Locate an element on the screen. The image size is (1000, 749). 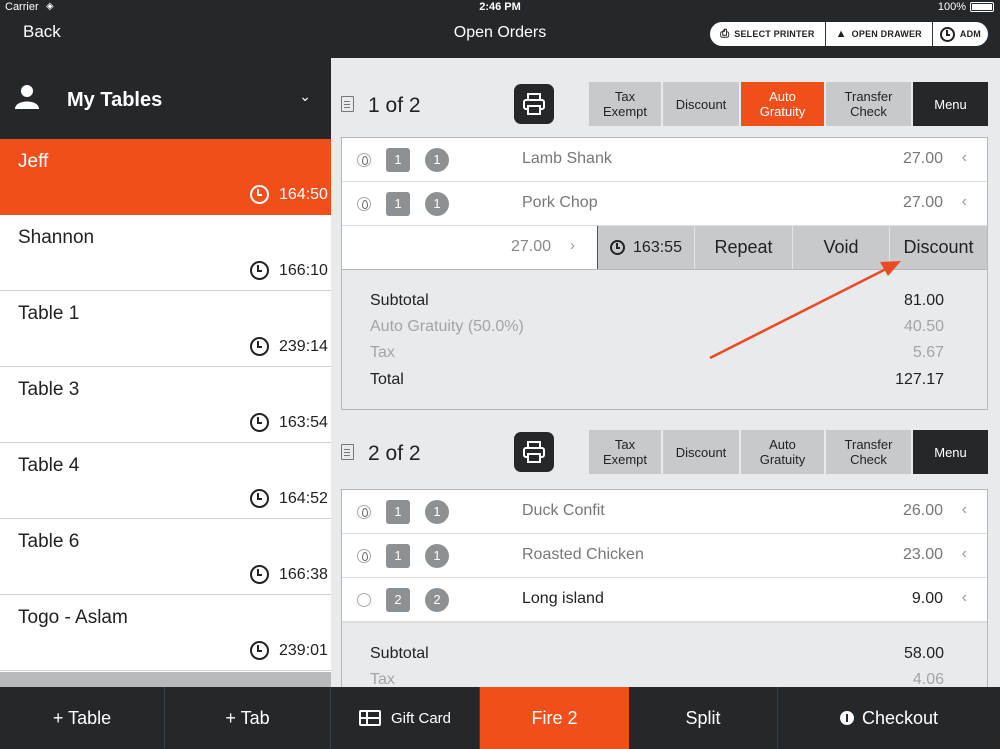
list-item: 1 1 Pork Chop 27.00 ‹ is located at coordinates (664, 204).